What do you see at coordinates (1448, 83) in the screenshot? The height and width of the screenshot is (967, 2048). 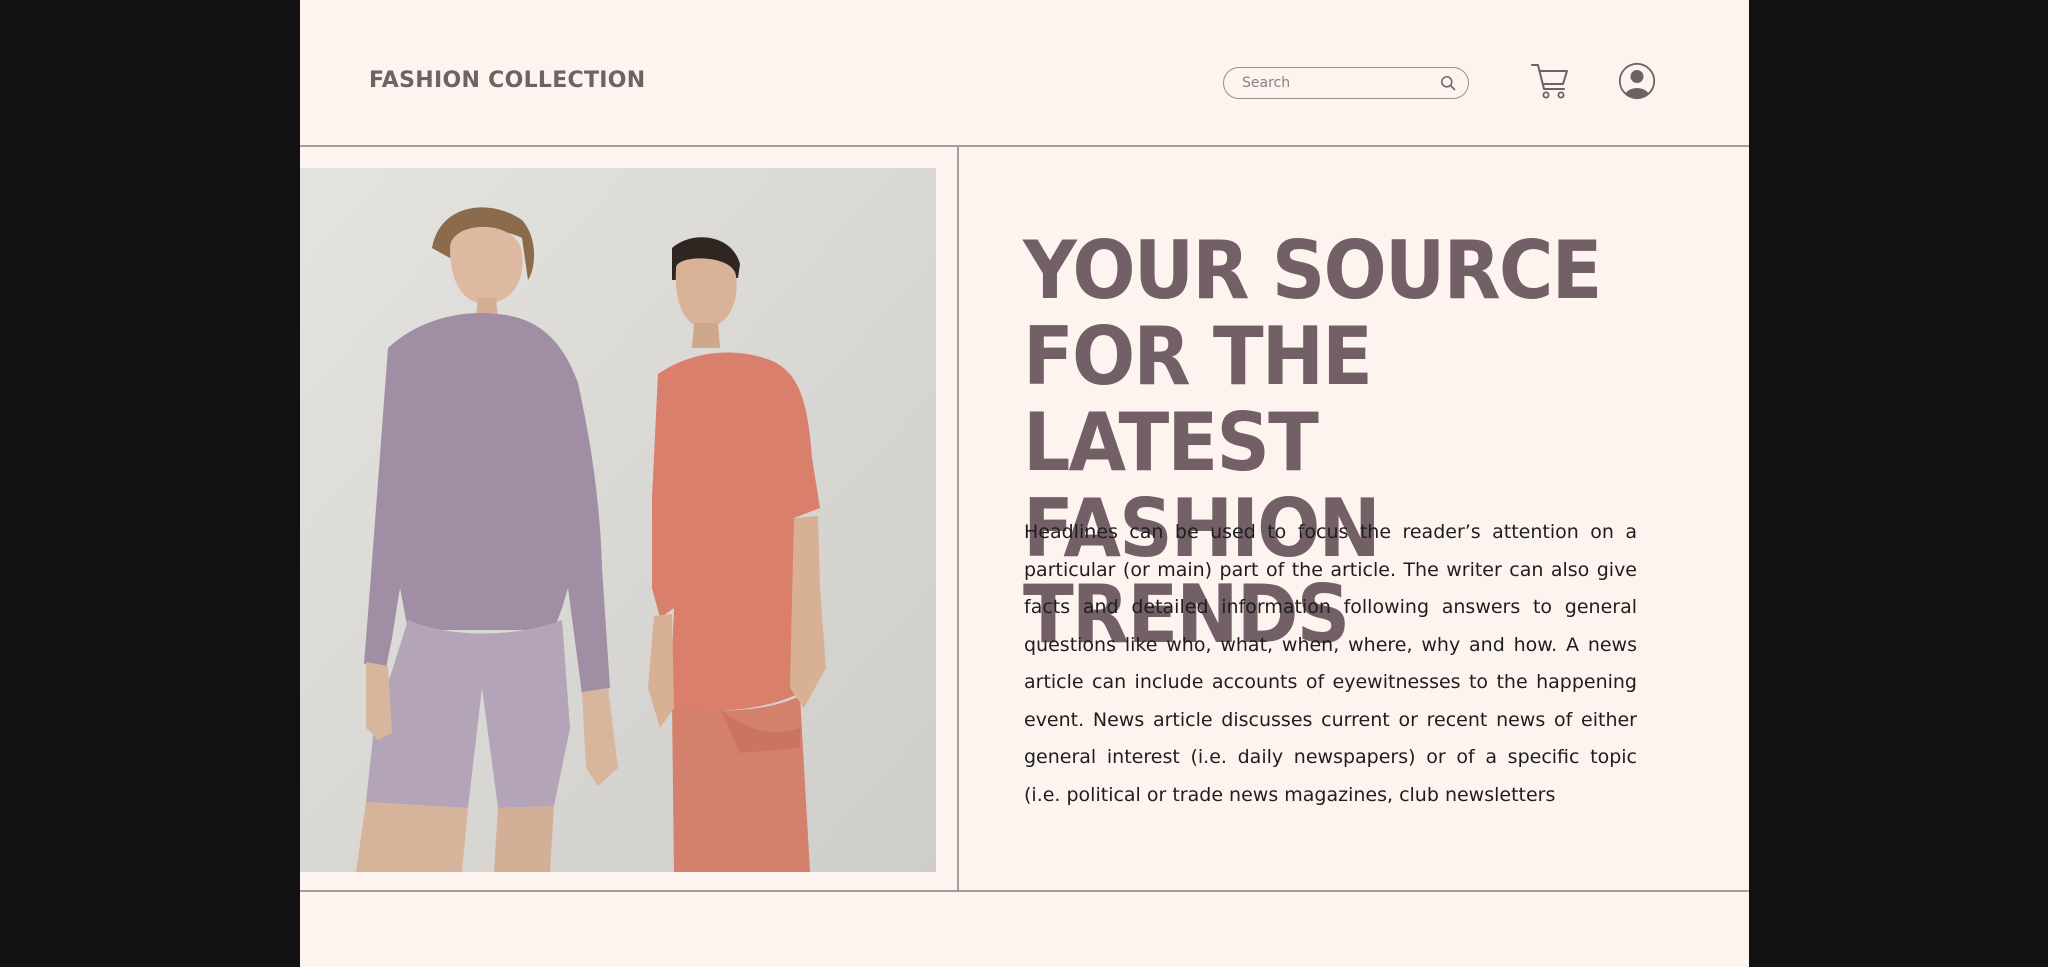 I see `search-icon` at bounding box center [1448, 83].